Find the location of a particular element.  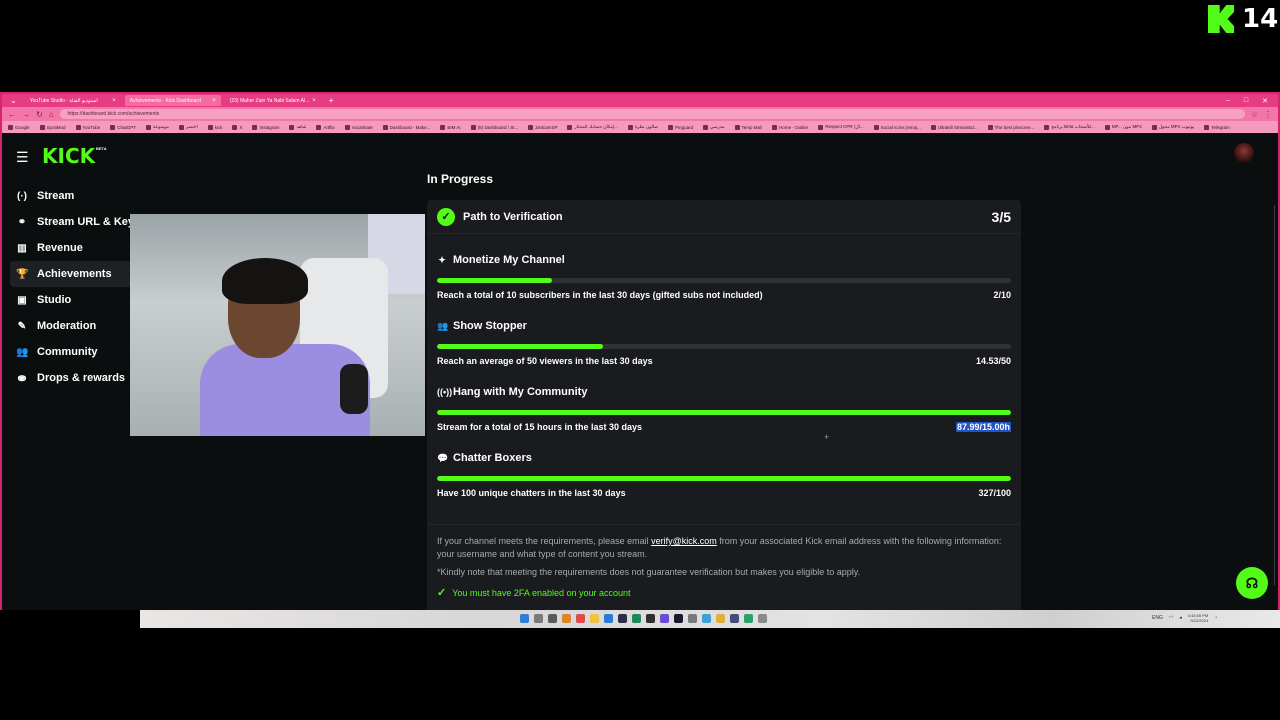

trophy-icon: 🏆 is located at coordinates (22, 274).